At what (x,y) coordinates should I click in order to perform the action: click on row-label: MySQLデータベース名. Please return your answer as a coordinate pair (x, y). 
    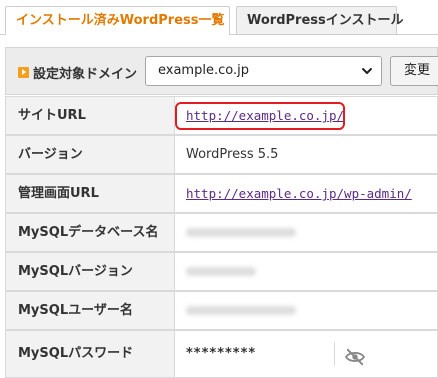
    Looking at the image, I should click on (90, 232).